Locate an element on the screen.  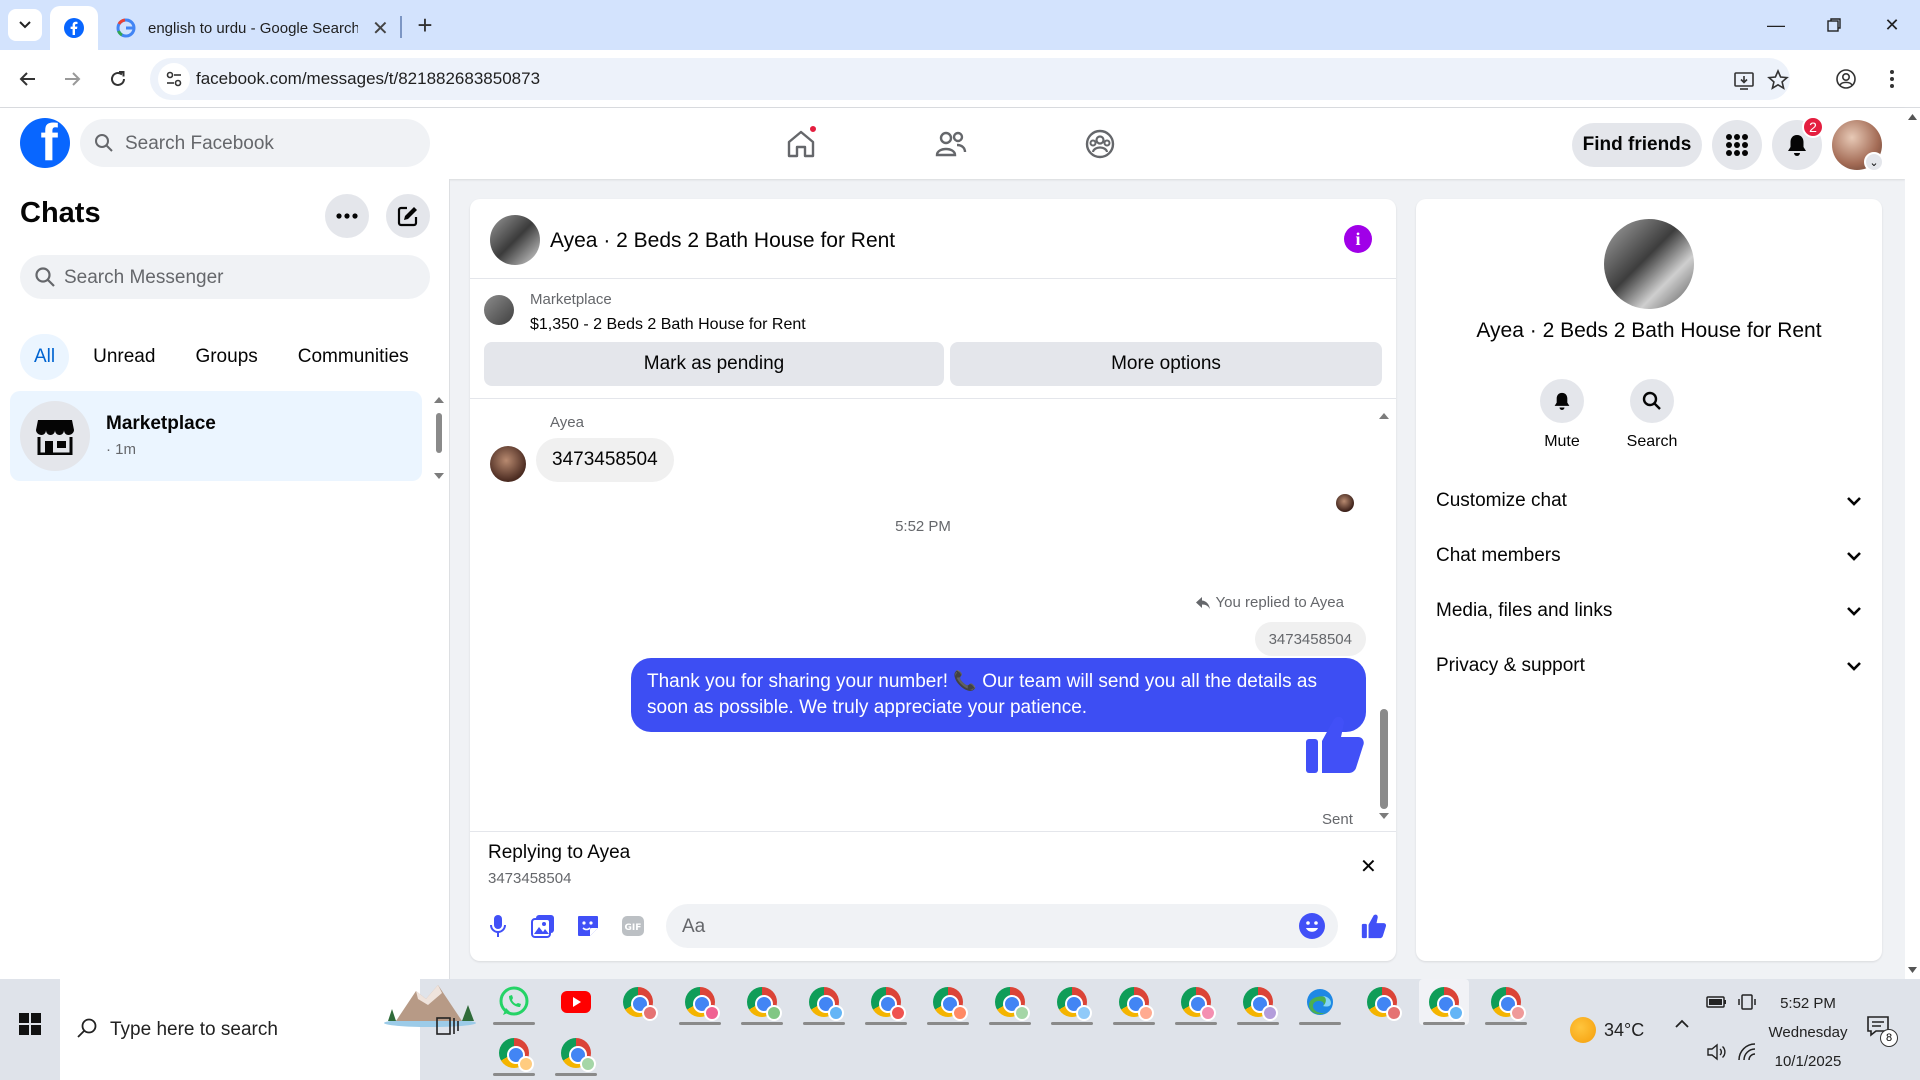
windows-icon is located at coordinates (30, 1024).